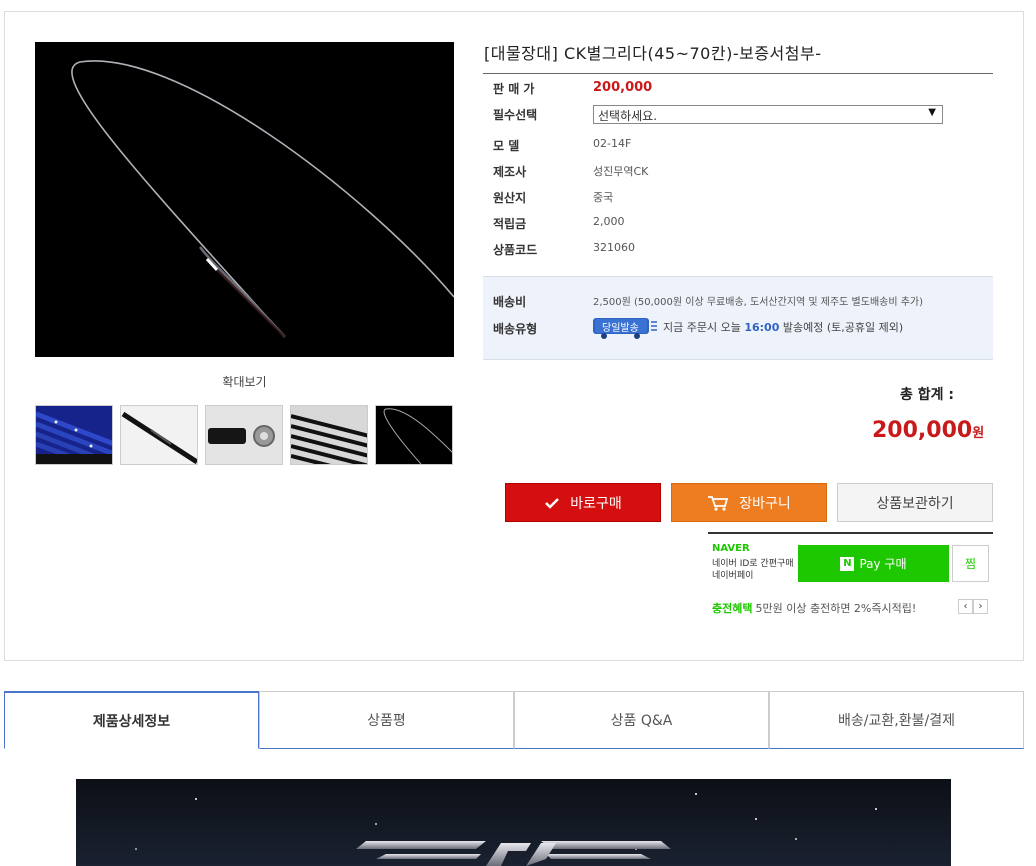 This screenshot has width=1036, height=866. What do you see at coordinates (552, 503) in the screenshot?
I see `check-icon` at bounding box center [552, 503].